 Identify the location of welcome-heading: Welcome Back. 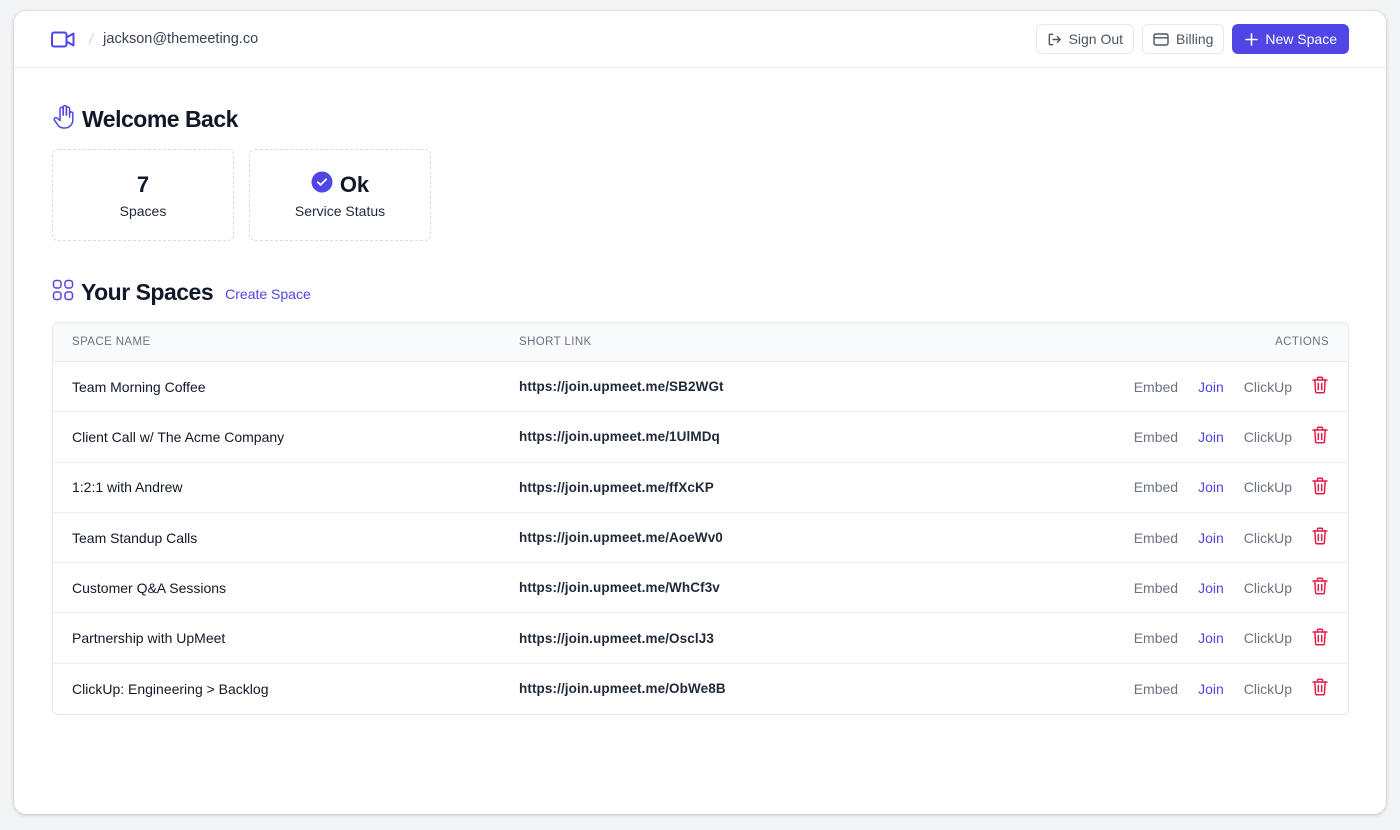
(700, 119).